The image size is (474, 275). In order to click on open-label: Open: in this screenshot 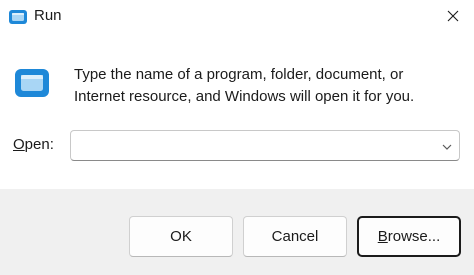, I will do `click(33, 144)`.